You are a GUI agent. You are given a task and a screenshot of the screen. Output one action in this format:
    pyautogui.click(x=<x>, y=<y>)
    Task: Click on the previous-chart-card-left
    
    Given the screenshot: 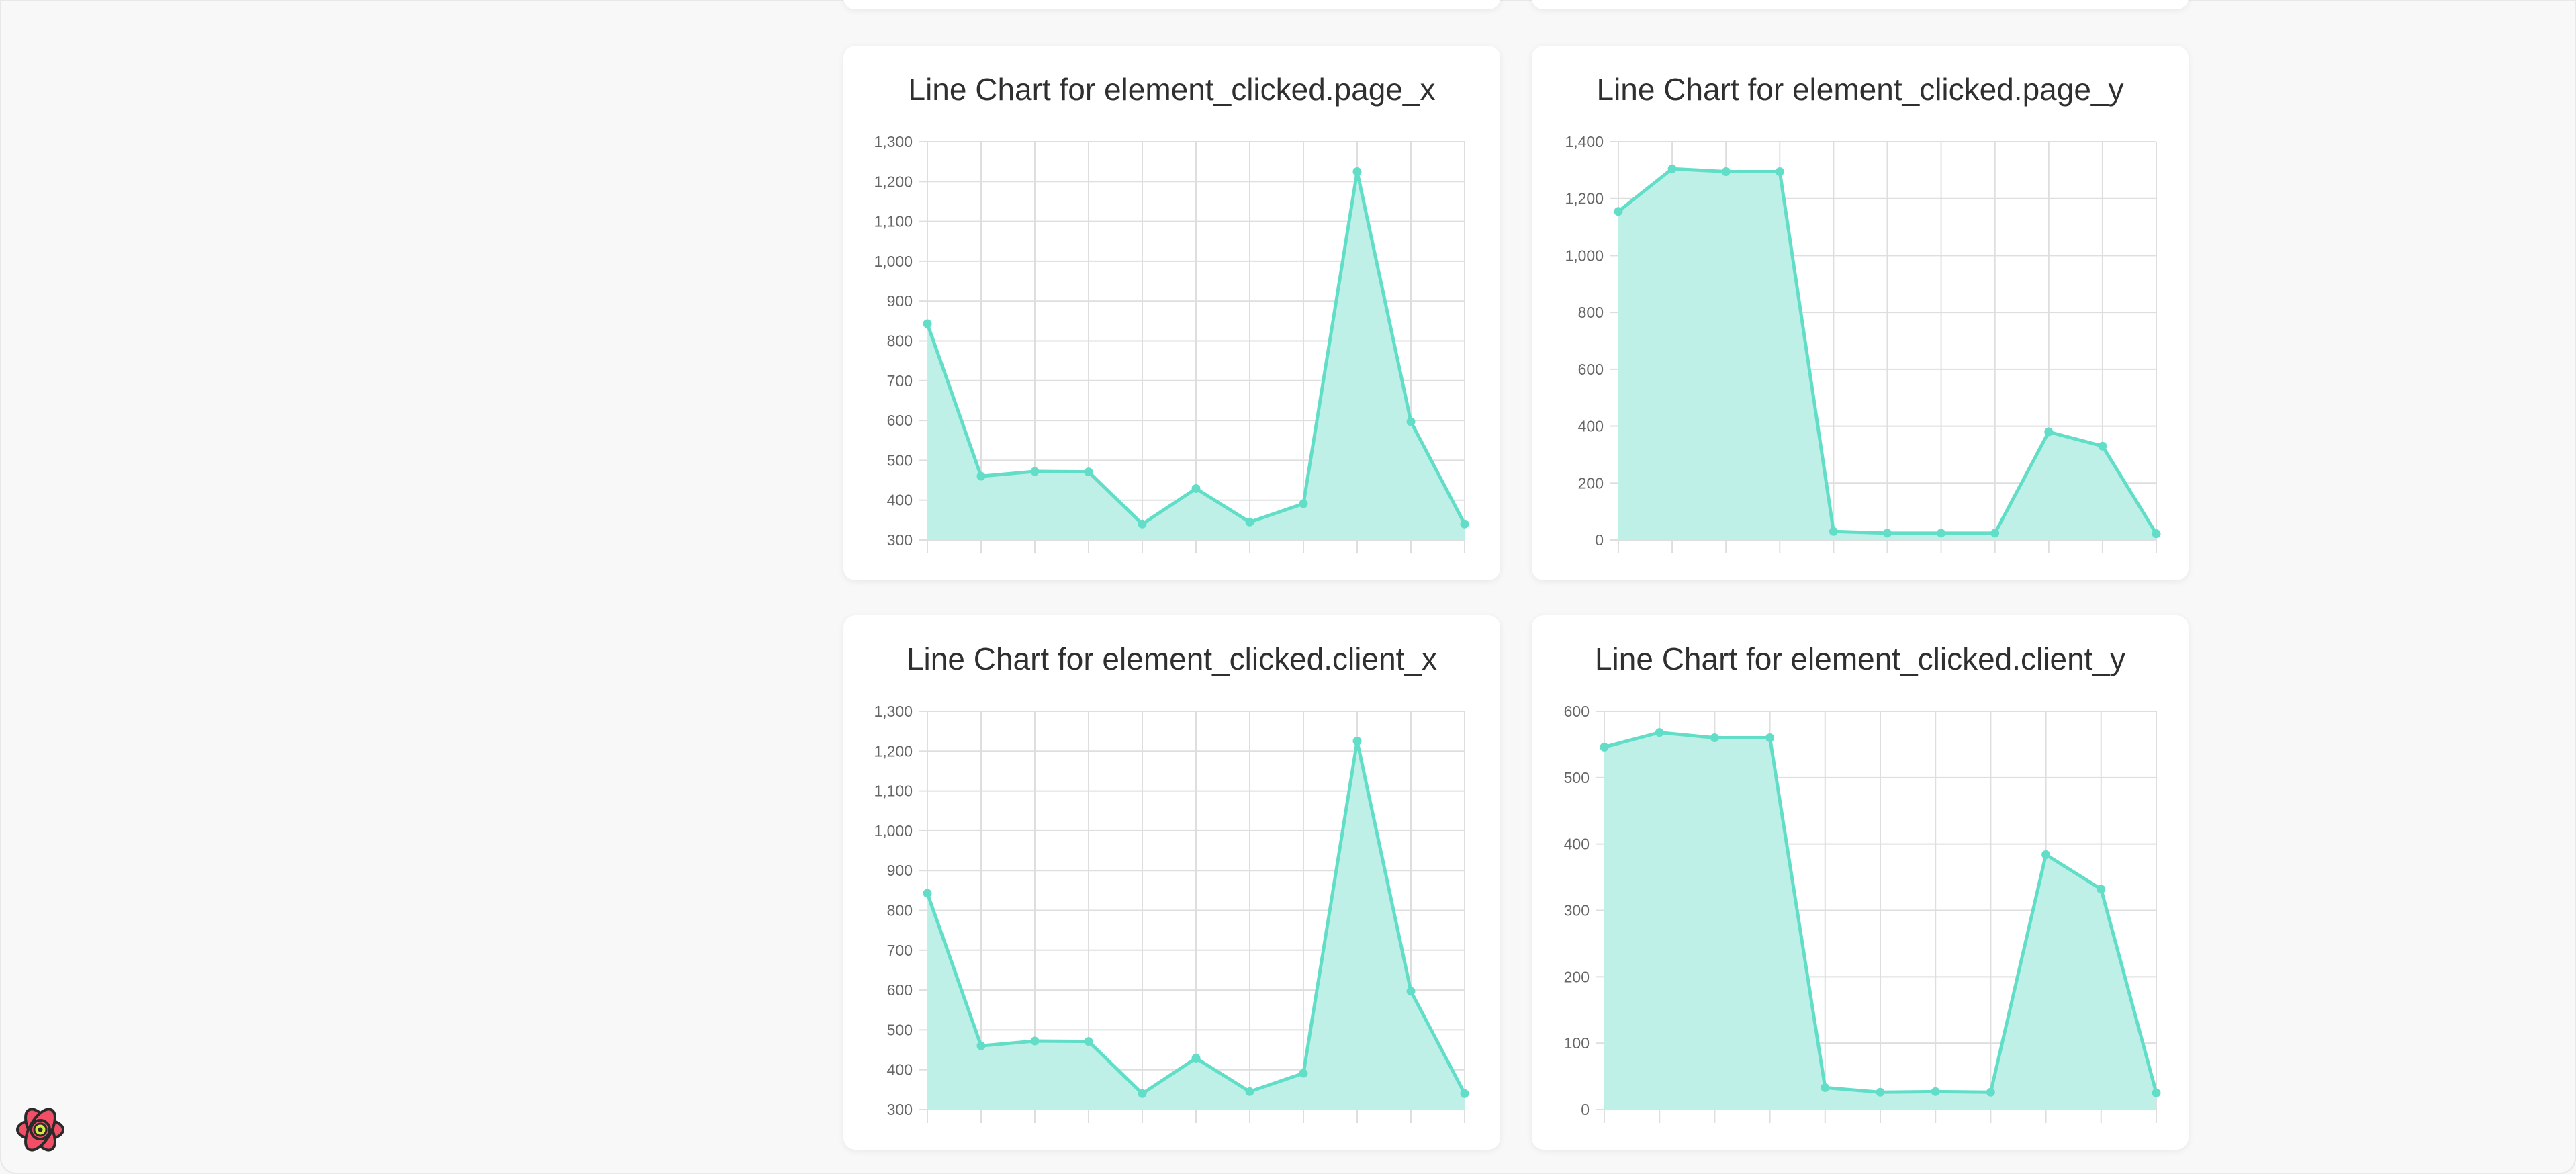 What is the action you would take?
    pyautogui.click(x=1171, y=4)
    